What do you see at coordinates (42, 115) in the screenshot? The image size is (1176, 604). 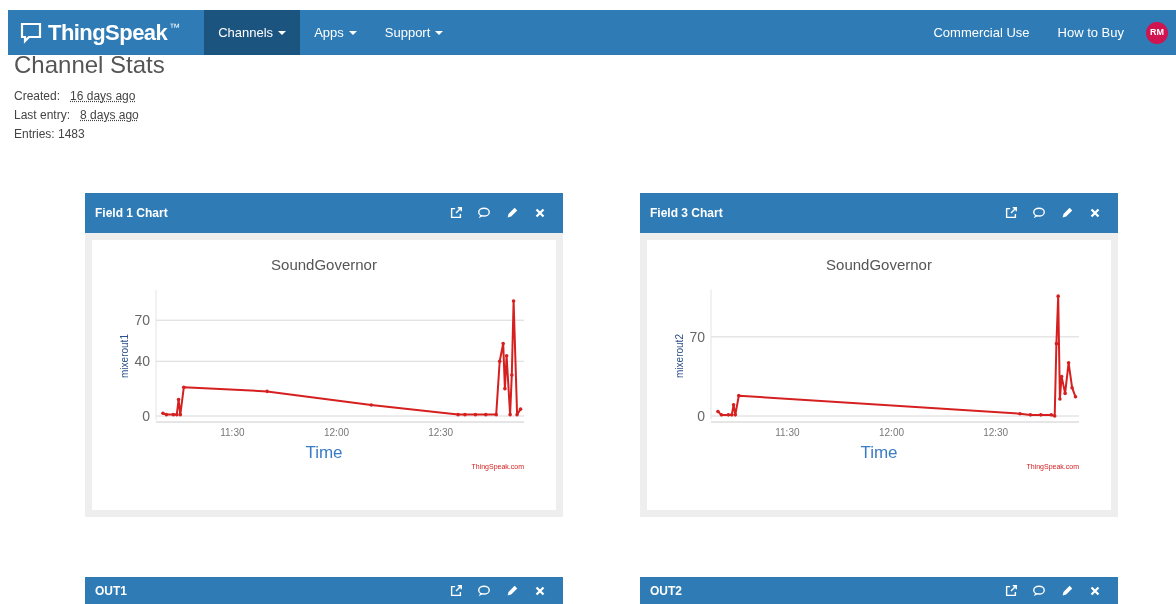 I see `stat-label: Last entry:` at bounding box center [42, 115].